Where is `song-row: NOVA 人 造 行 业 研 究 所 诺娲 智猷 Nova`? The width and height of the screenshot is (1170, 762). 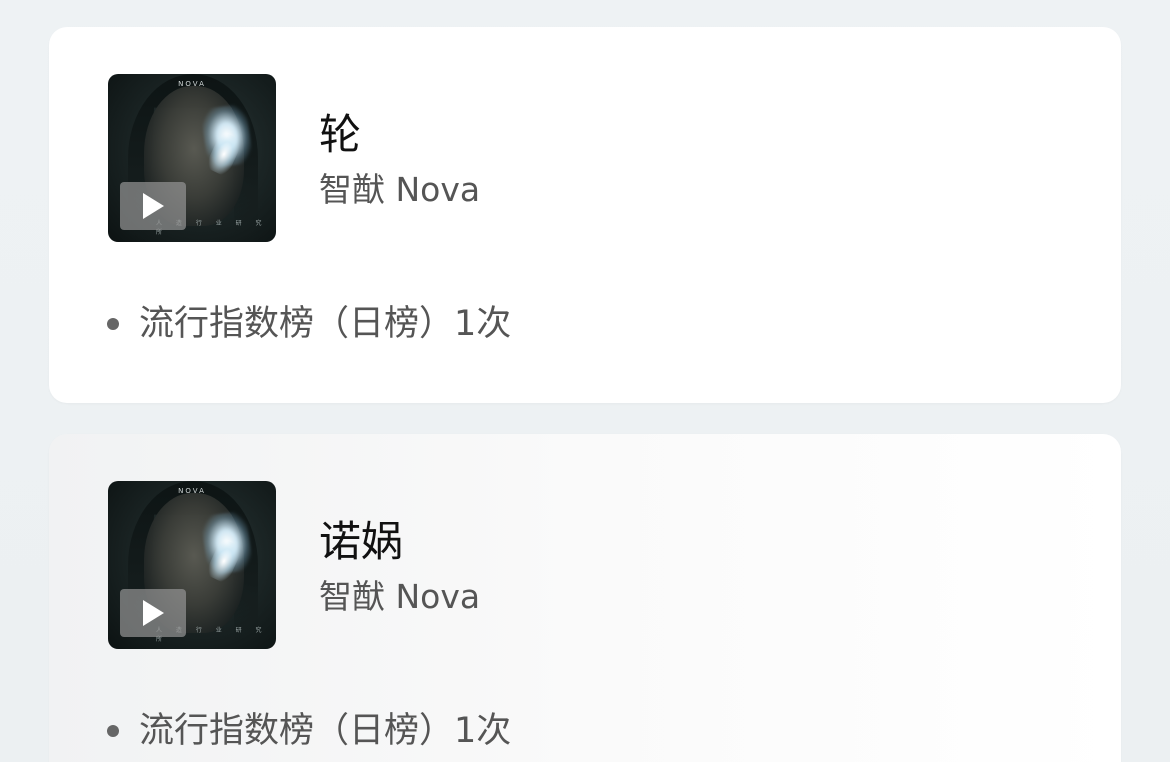
song-row: NOVA 人 造 行 业 研 究 所 诺娲 智猷 Nova is located at coordinates (294, 565).